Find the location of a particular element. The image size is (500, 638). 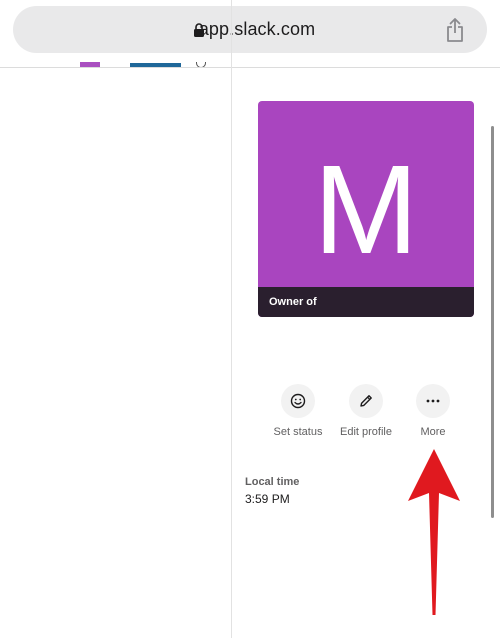

lock-icon is located at coordinates (199, 30).